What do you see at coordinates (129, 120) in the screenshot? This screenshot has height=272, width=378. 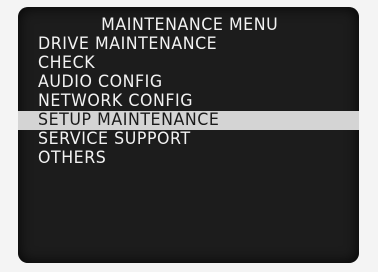 I see `menu-item-label: SETUP MAINTENANCE` at bounding box center [129, 120].